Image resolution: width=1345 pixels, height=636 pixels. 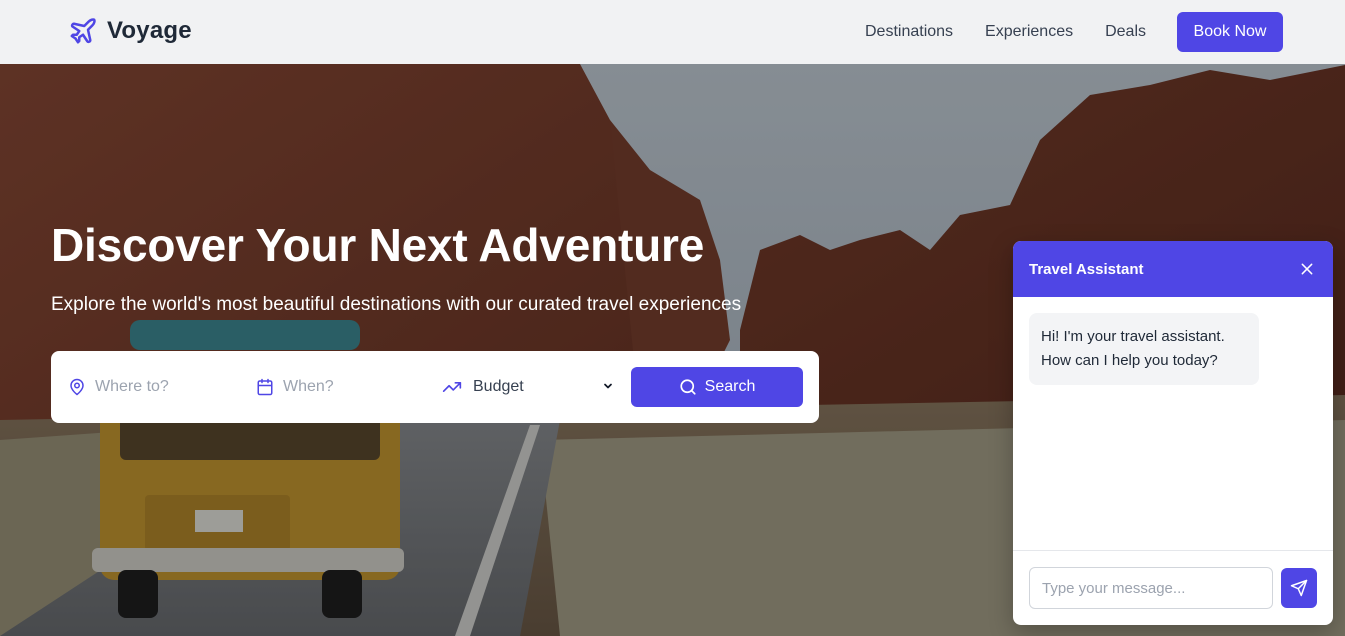 I want to click on brand-logo: Voyage, so click(x=130, y=31).